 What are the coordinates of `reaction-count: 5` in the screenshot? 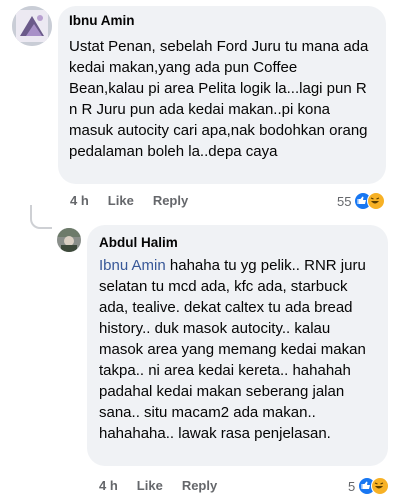 It's located at (352, 486).